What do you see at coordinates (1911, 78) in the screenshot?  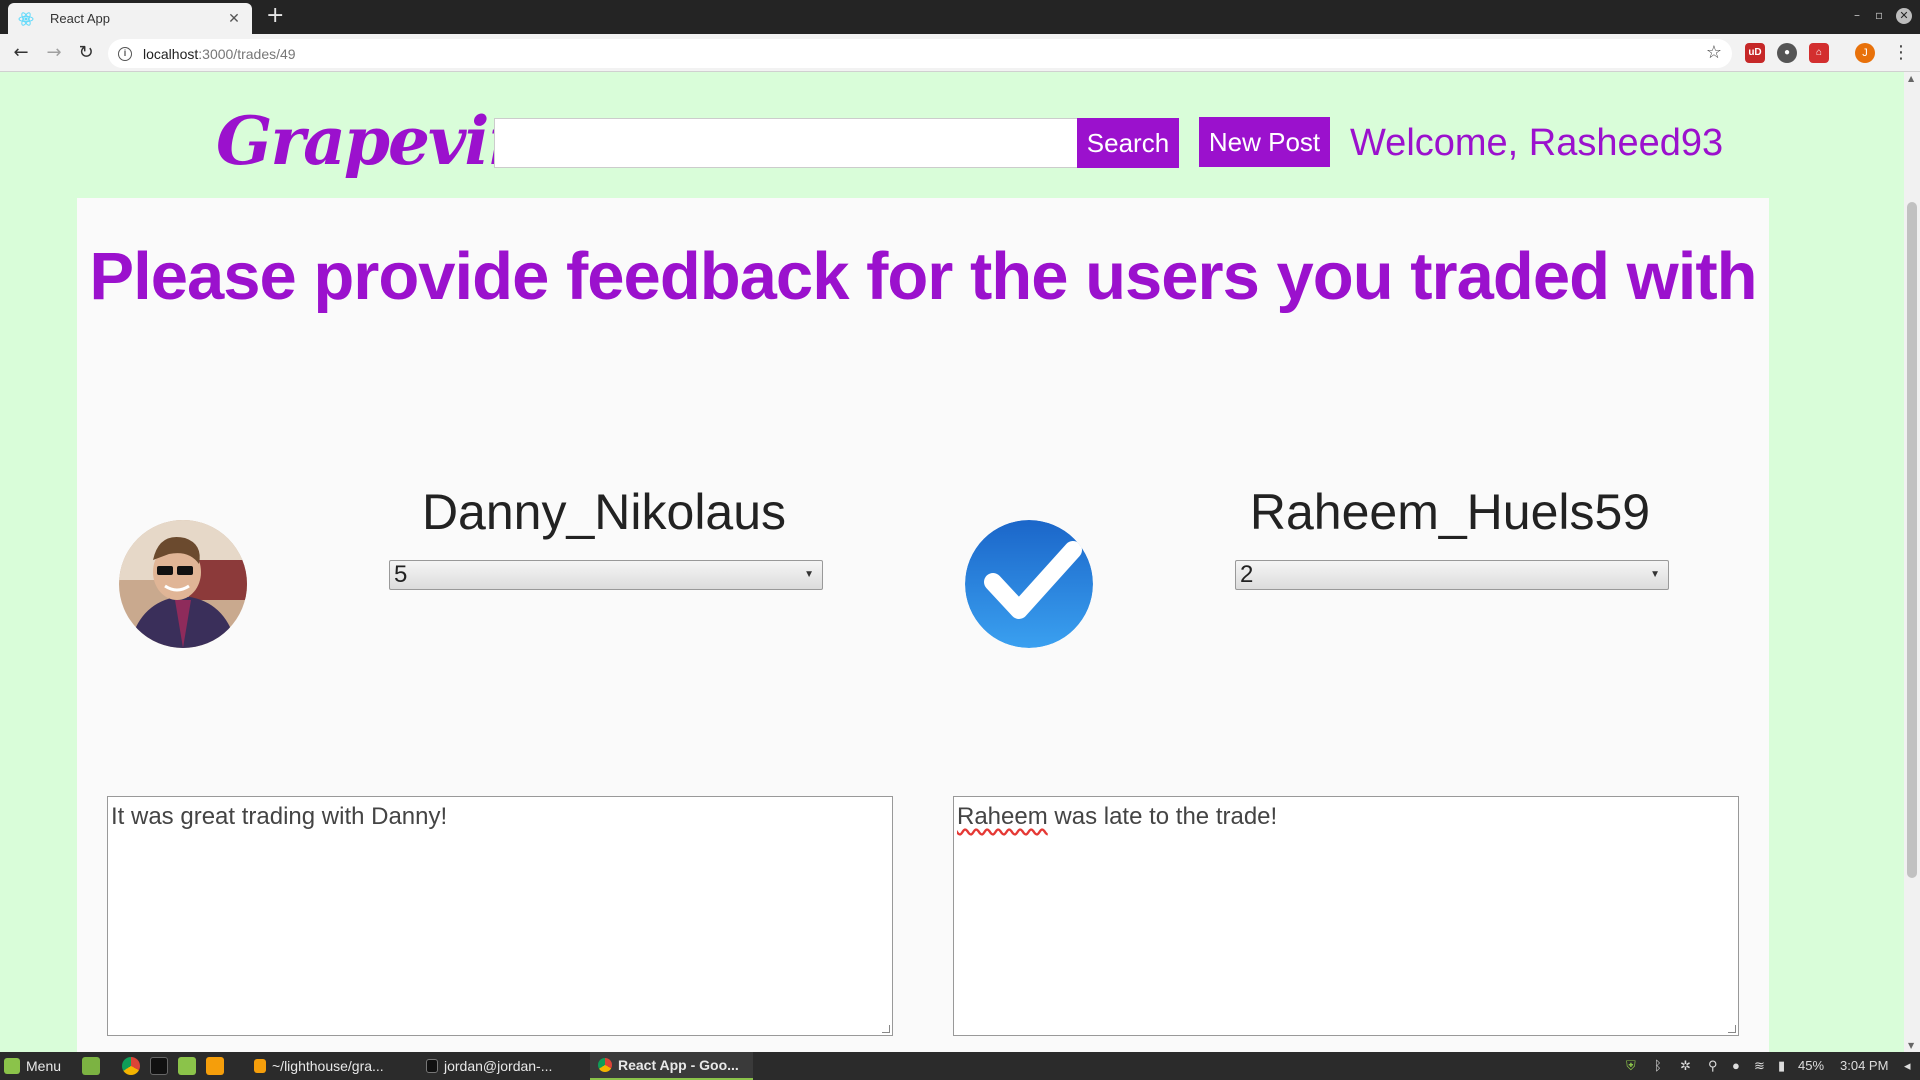 I see `scroll-up-icon: ▲` at bounding box center [1911, 78].